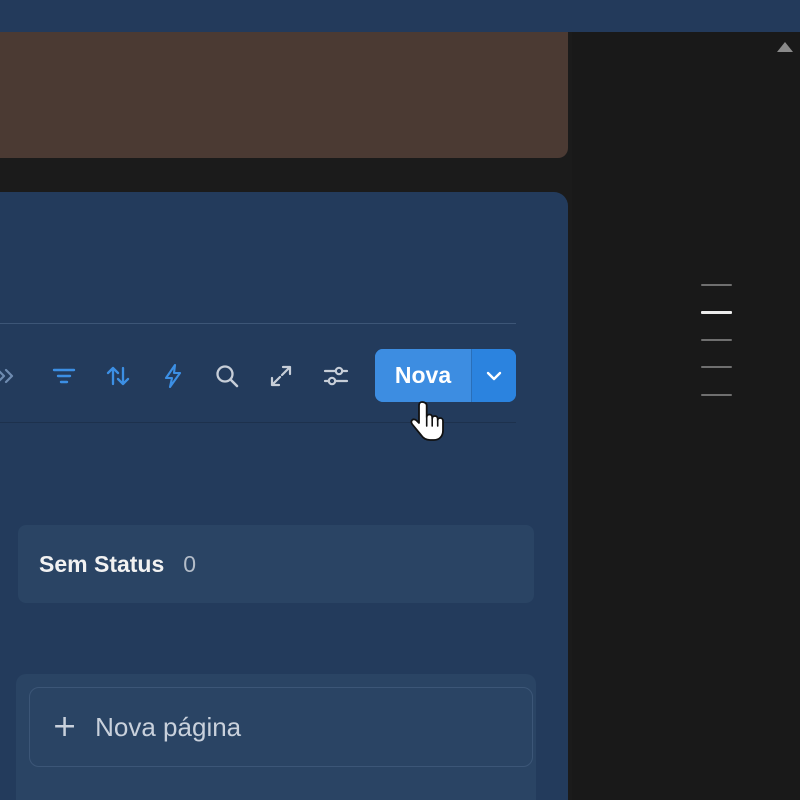  Describe the element at coordinates (64, 376) in the screenshot. I see `filter-icon` at that location.